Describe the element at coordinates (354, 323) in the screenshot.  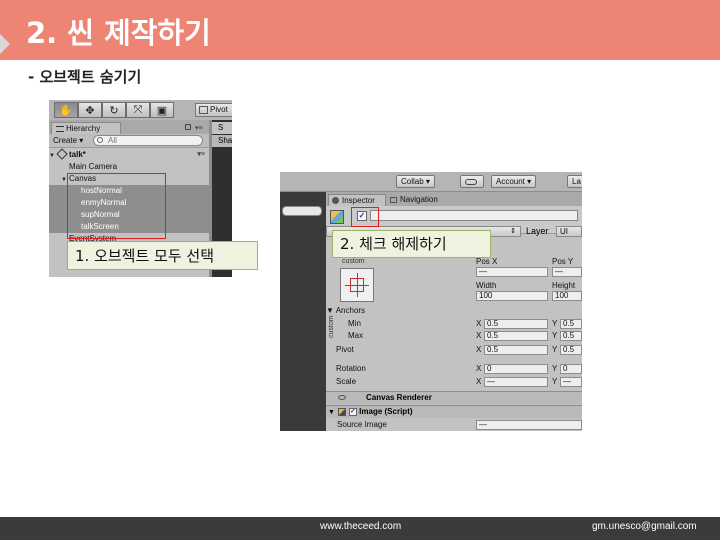
I see `min-label: Min` at that location.